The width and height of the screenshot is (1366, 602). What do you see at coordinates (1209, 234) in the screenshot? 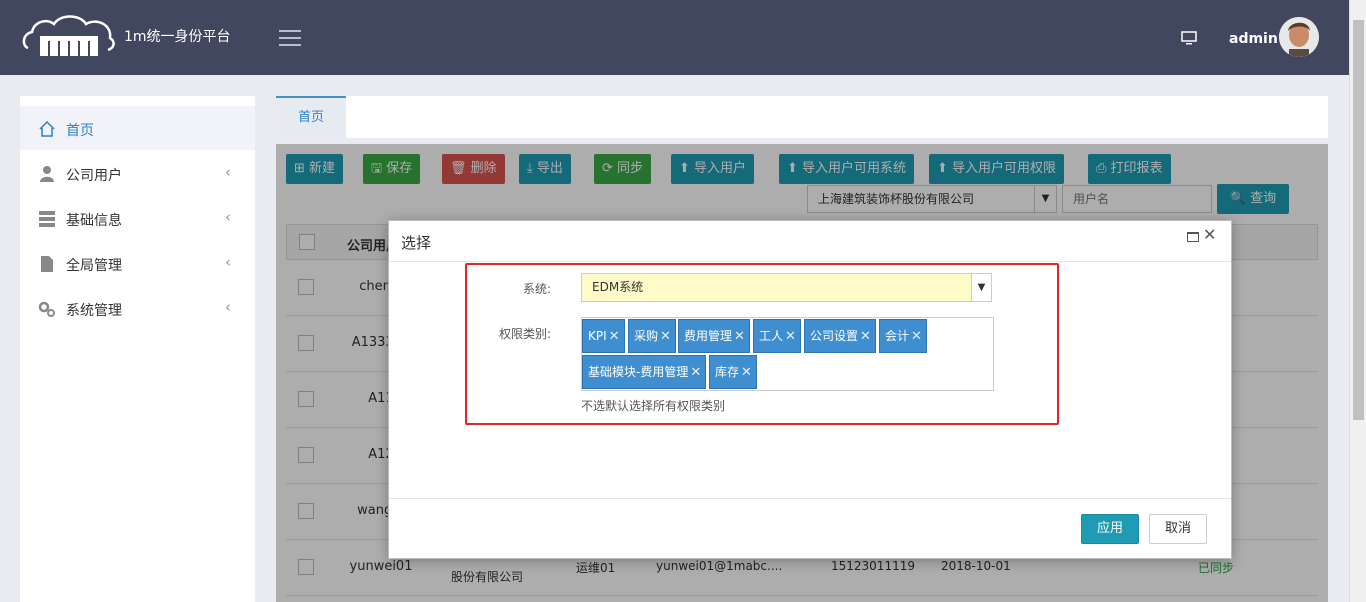
I see `close-icon: ✕` at bounding box center [1209, 234].